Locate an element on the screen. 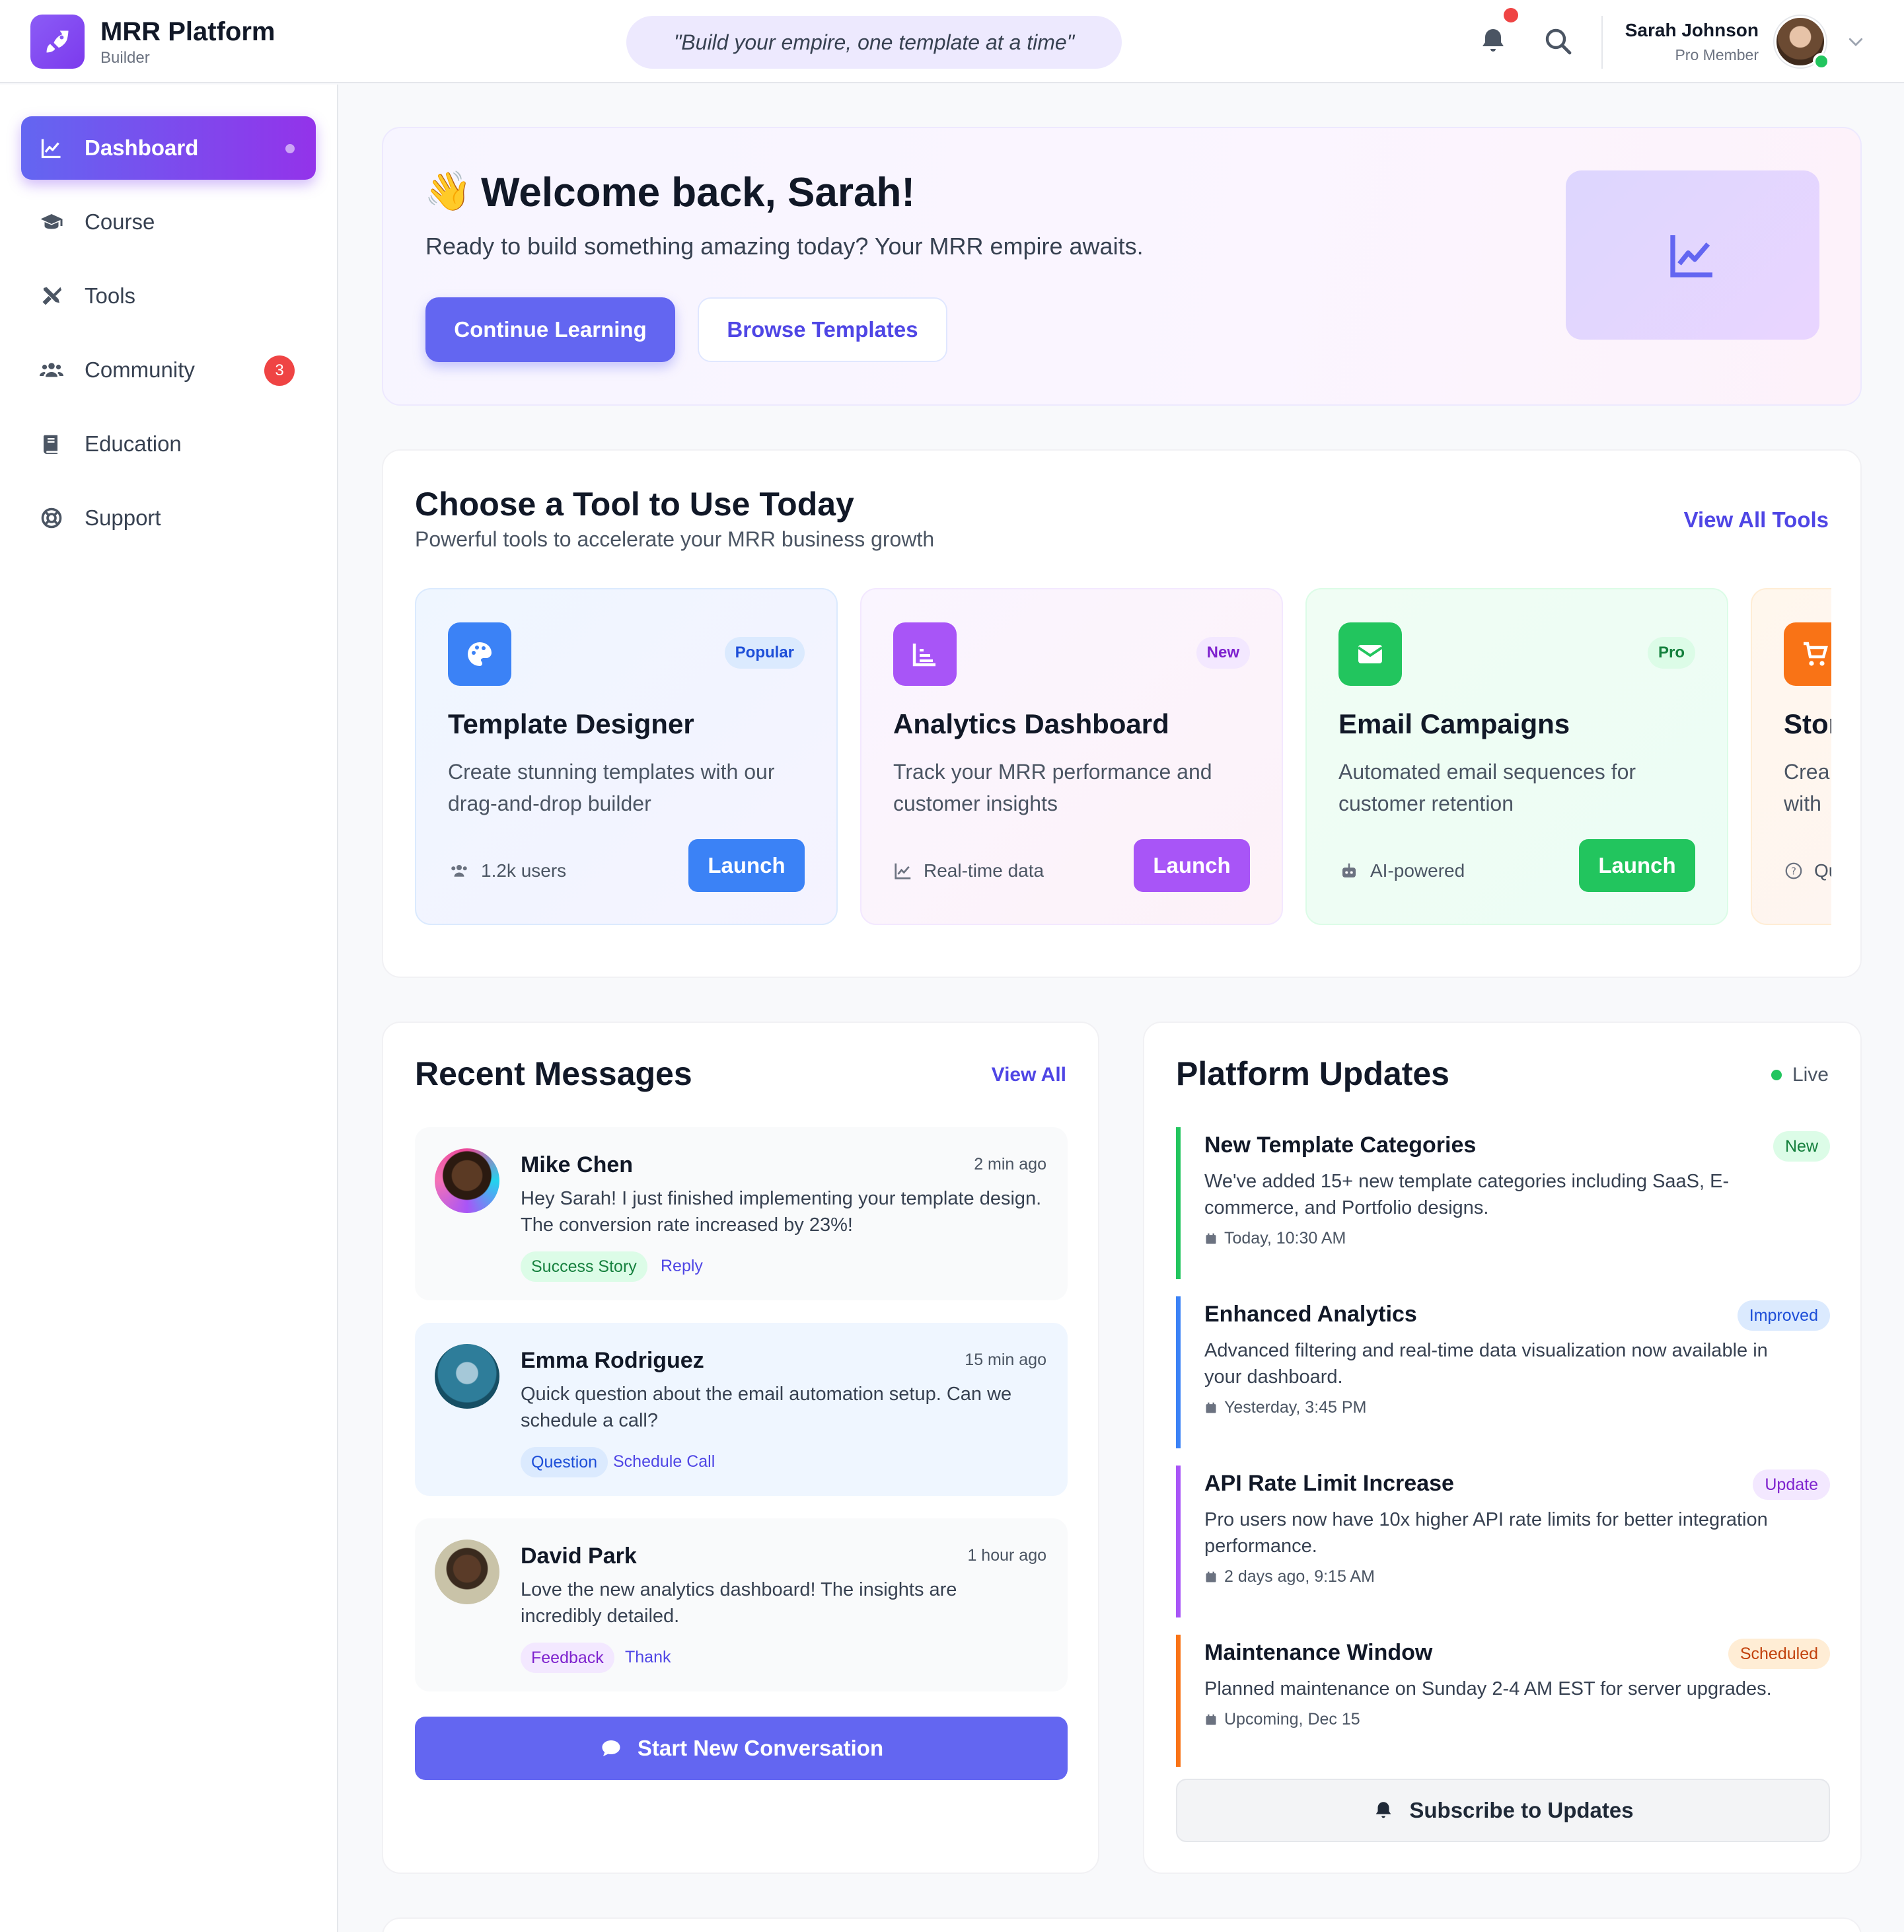 The width and height of the screenshot is (1904, 1932). view-all-tools-link: View All Tools is located at coordinates (1756, 520).